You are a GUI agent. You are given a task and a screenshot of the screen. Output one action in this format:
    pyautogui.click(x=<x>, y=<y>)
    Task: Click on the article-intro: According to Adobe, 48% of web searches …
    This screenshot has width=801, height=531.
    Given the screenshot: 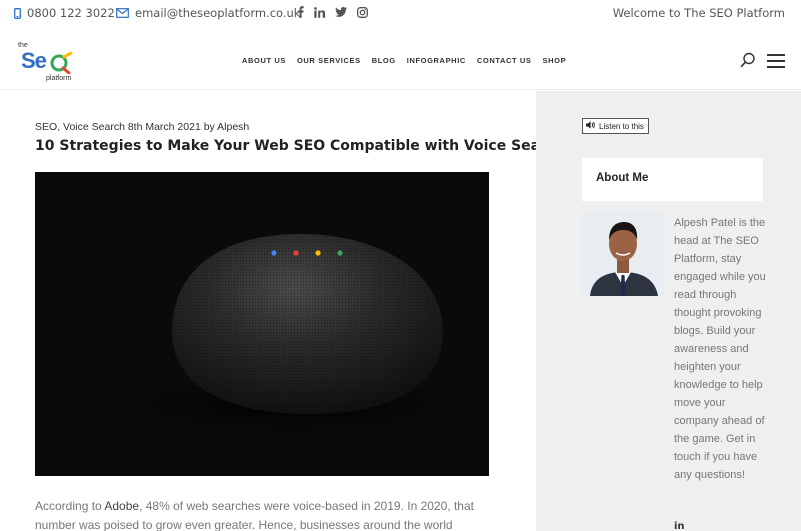 What is the action you would take?
    pyautogui.click(x=254, y=515)
    